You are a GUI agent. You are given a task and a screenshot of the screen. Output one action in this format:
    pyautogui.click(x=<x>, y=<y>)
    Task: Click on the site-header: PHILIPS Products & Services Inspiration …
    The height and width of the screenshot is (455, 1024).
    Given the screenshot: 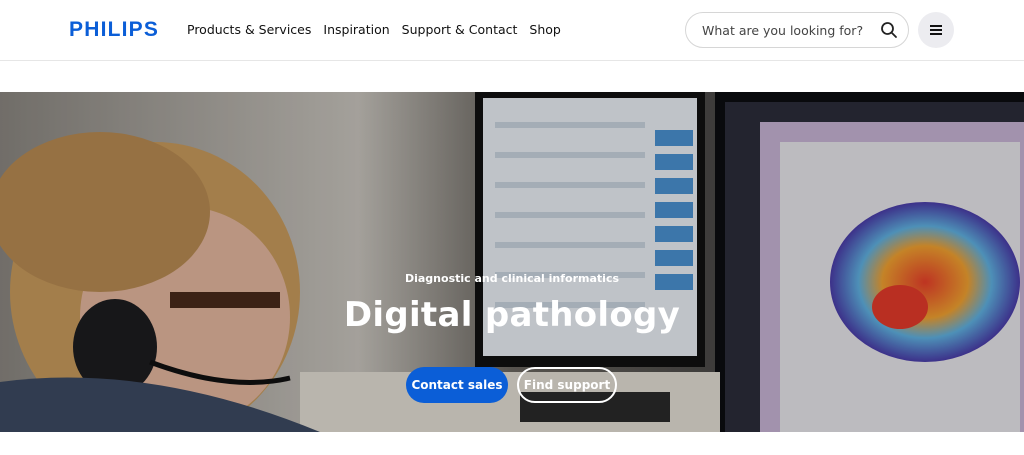 What is the action you would take?
    pyautogui.click(x=512, y=30)
    